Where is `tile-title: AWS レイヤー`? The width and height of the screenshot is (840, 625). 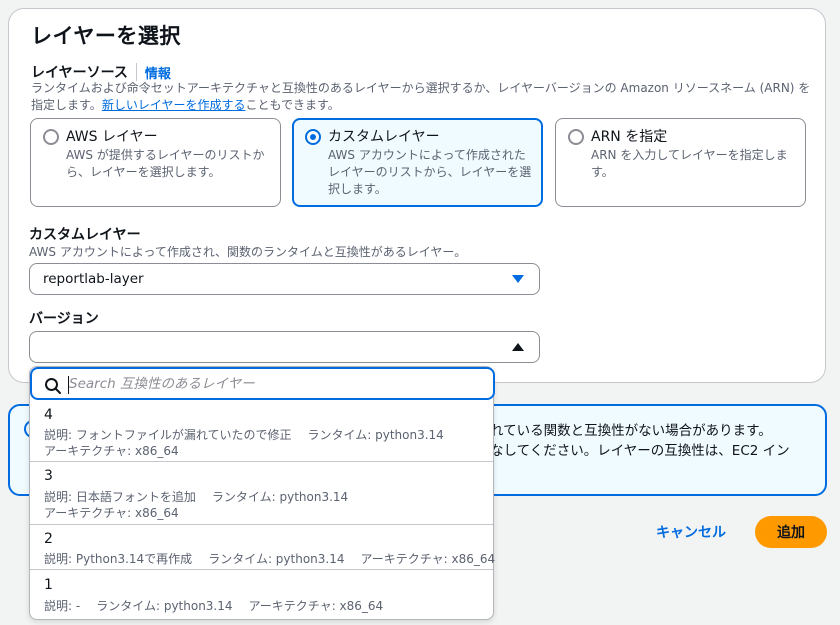 tile-title: AWS レイヤー is located at coordinates (112, 137).